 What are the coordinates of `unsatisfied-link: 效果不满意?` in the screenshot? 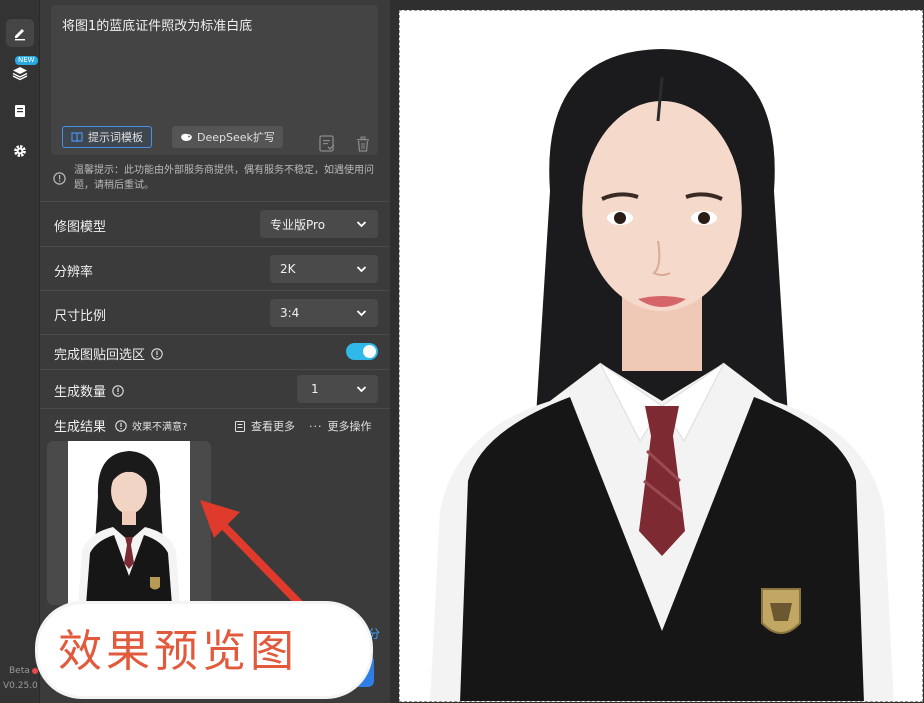 It's located at (151, 425).